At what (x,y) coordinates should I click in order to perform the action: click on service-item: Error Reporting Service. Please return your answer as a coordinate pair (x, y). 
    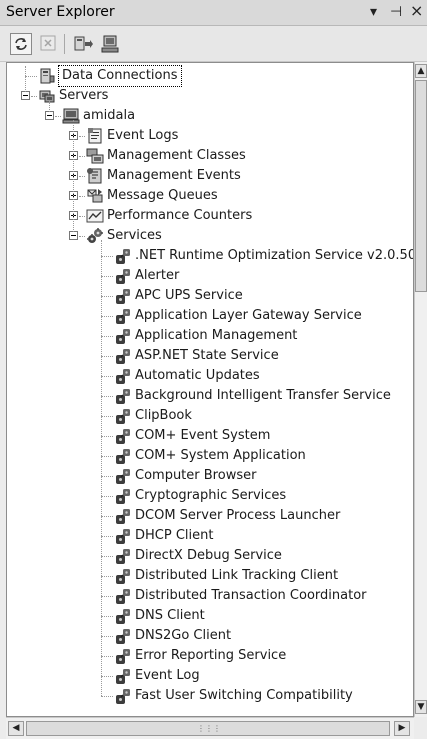
    Looking at the image, I should click on (210, 656).